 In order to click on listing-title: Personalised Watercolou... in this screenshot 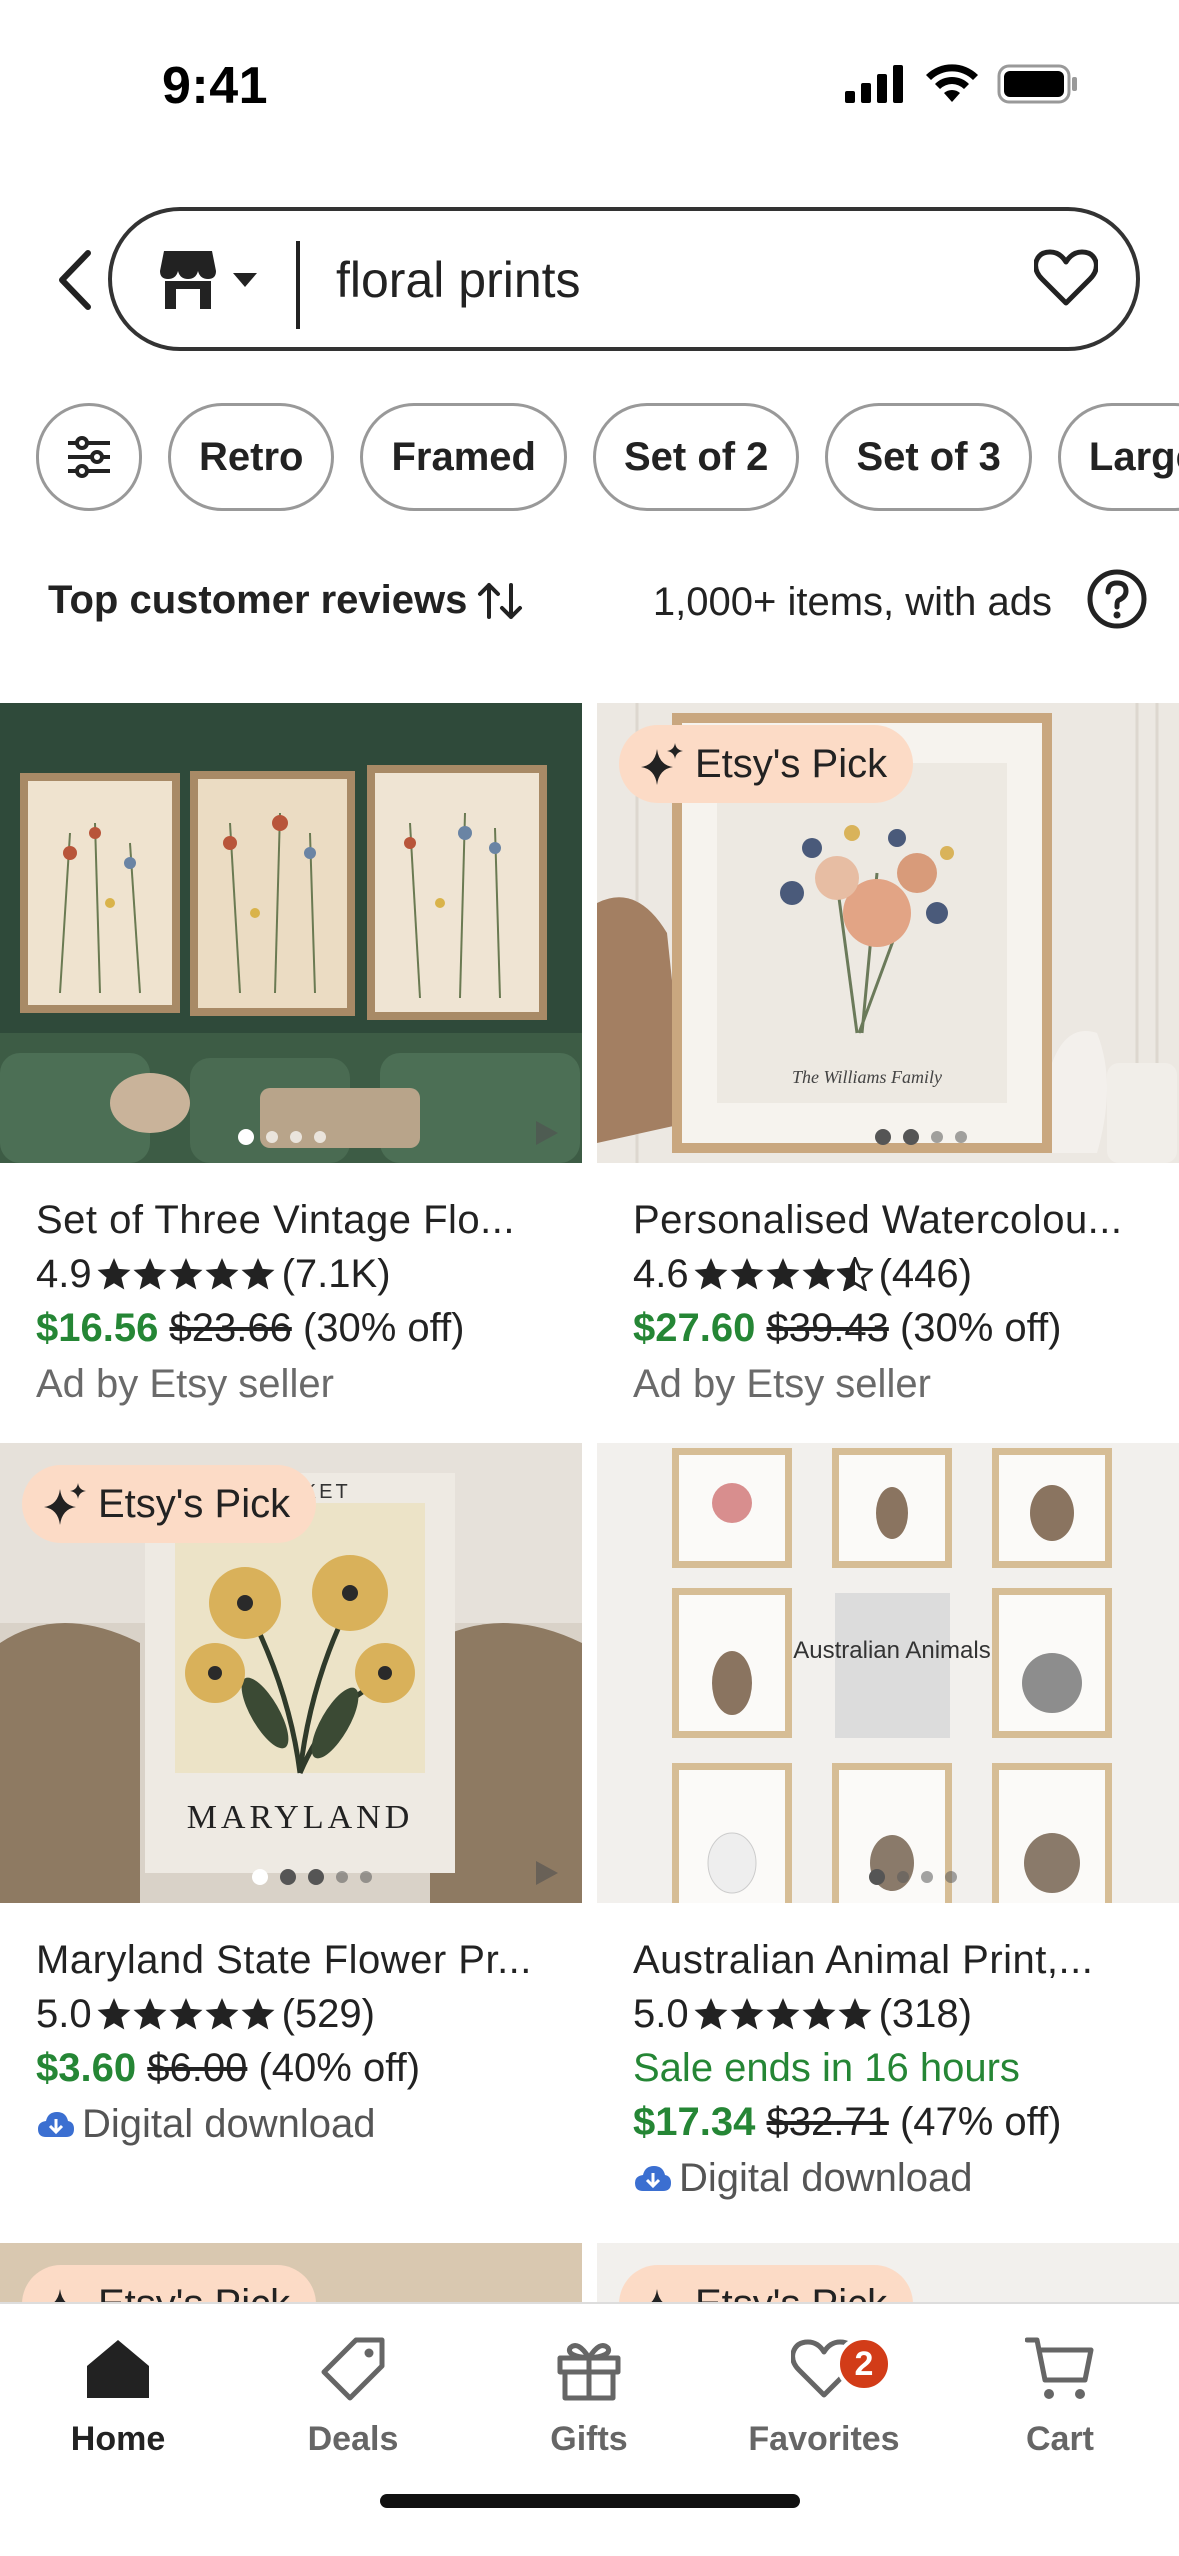, I will do `click(878, 1220)`.